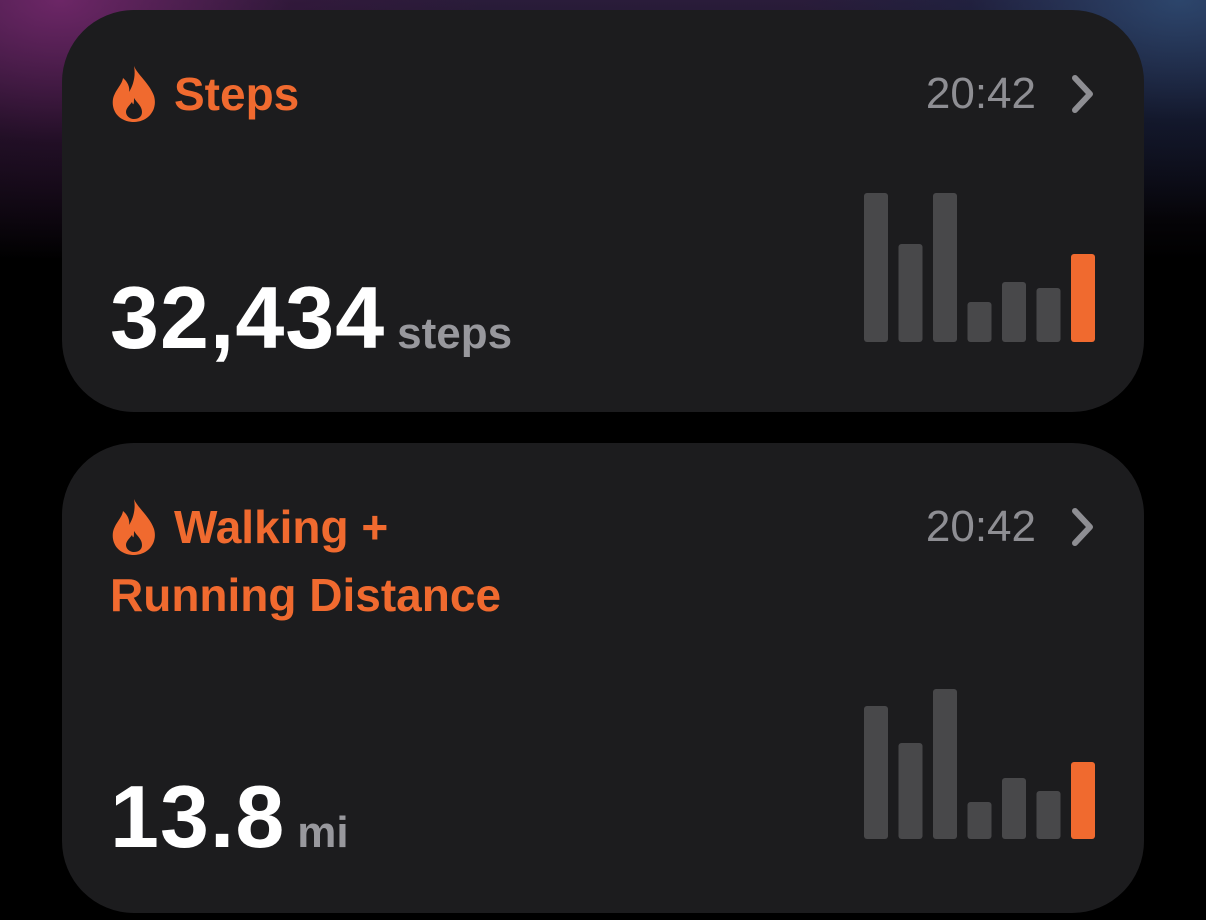  I want to click on title-text: Steps, so click(237, 94).